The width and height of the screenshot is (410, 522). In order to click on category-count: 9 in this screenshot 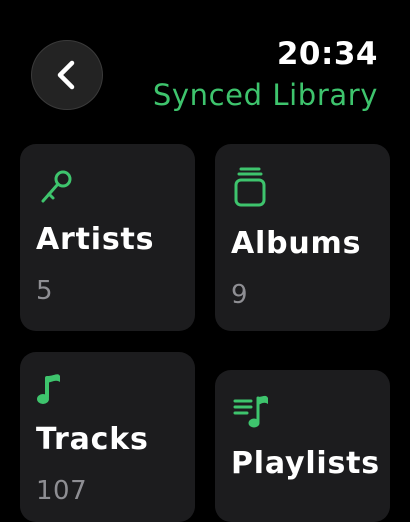, I will do `click(240, 295)`.